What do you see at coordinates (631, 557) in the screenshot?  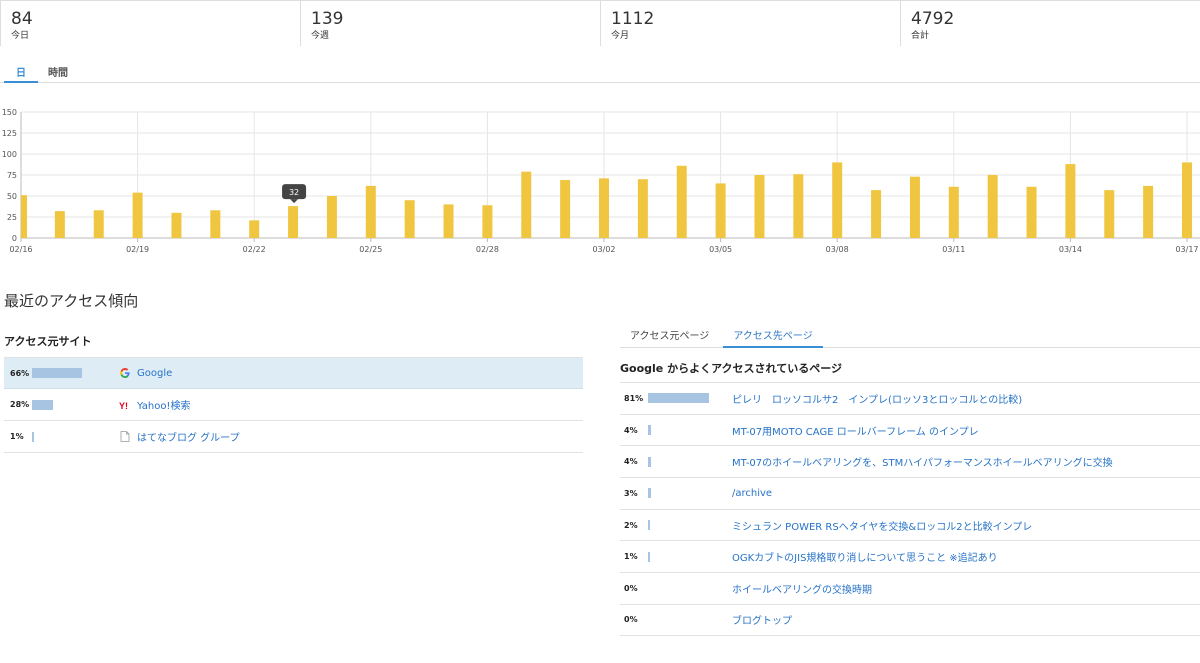 I see `page-pct: 1%` at bounding box center [631, 557].